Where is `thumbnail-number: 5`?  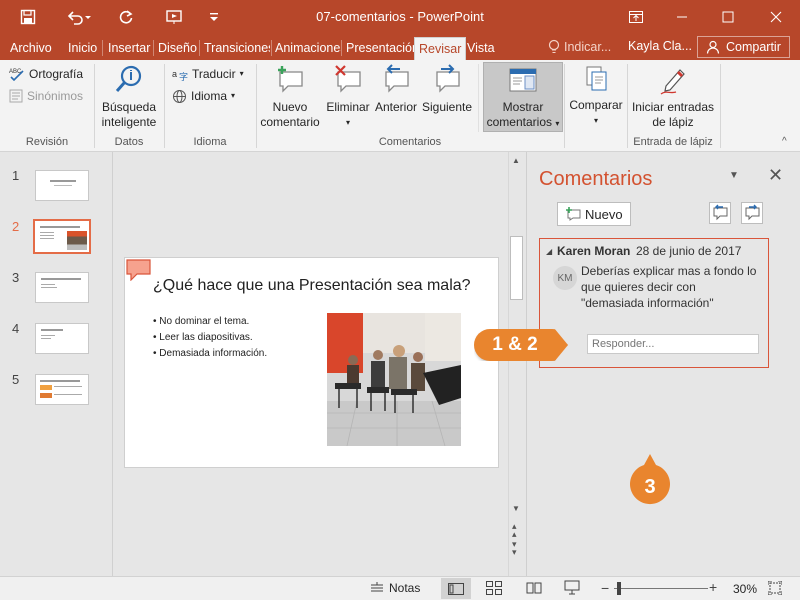
thumbnail-number: 5 is located at coordinates (16, 379).